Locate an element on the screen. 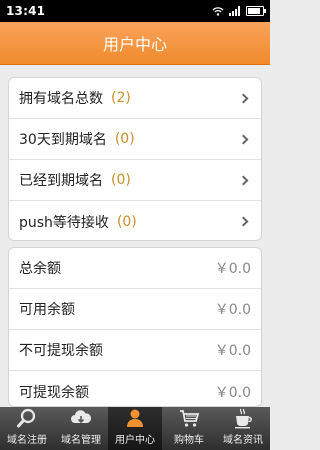  user-icon is located at coordinates (135, 418).